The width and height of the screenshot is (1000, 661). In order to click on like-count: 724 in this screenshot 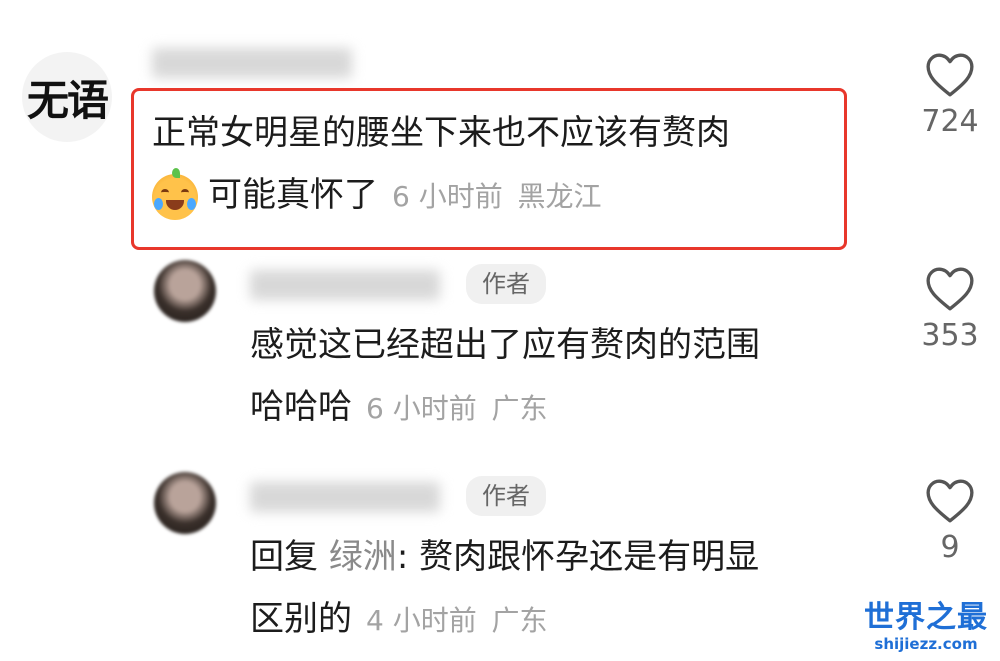, I will do `click(950, 121)`.